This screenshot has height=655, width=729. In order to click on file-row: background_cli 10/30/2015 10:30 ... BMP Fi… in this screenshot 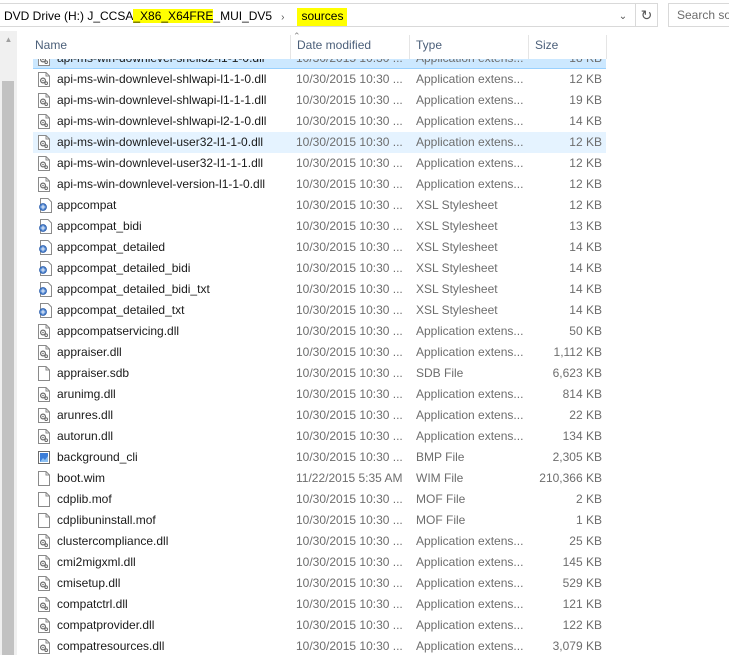, I will do `click(319, 457)`.